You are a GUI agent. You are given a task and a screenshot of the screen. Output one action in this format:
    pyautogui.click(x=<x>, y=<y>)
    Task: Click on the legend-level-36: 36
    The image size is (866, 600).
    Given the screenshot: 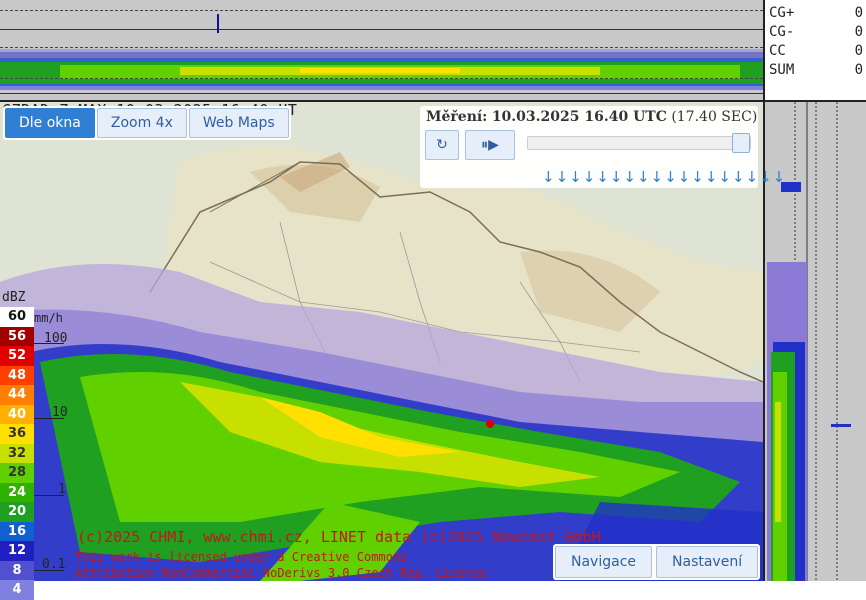 What is the action you would take?
    pyautogui.click(x=17, y=434)
    